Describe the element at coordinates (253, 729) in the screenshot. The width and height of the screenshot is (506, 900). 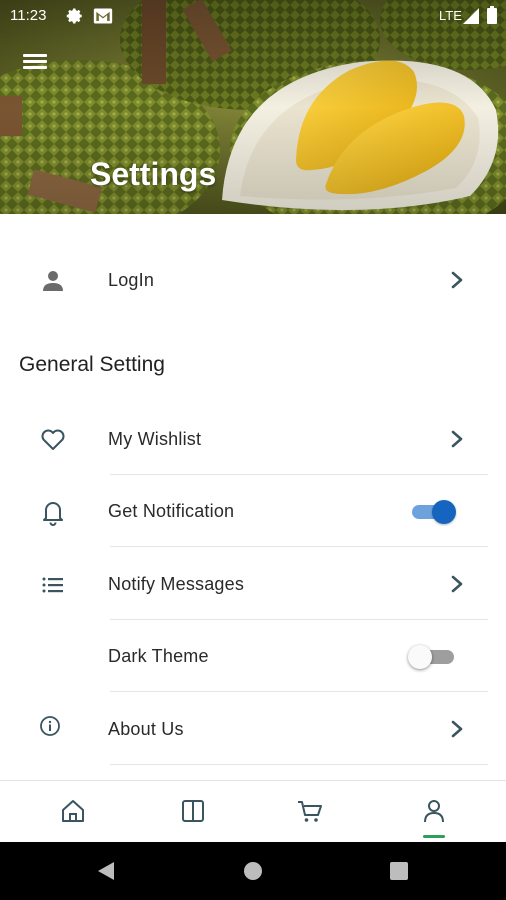
I see `about-us-row: About Us` at that location.